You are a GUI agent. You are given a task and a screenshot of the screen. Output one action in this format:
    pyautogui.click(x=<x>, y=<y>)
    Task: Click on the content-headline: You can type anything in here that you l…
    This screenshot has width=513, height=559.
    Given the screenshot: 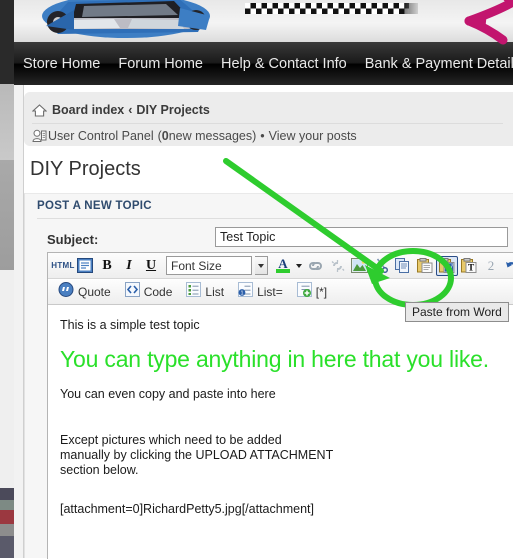 What is the action you would take?
    pyautogui.click(x=274, y=359)
    